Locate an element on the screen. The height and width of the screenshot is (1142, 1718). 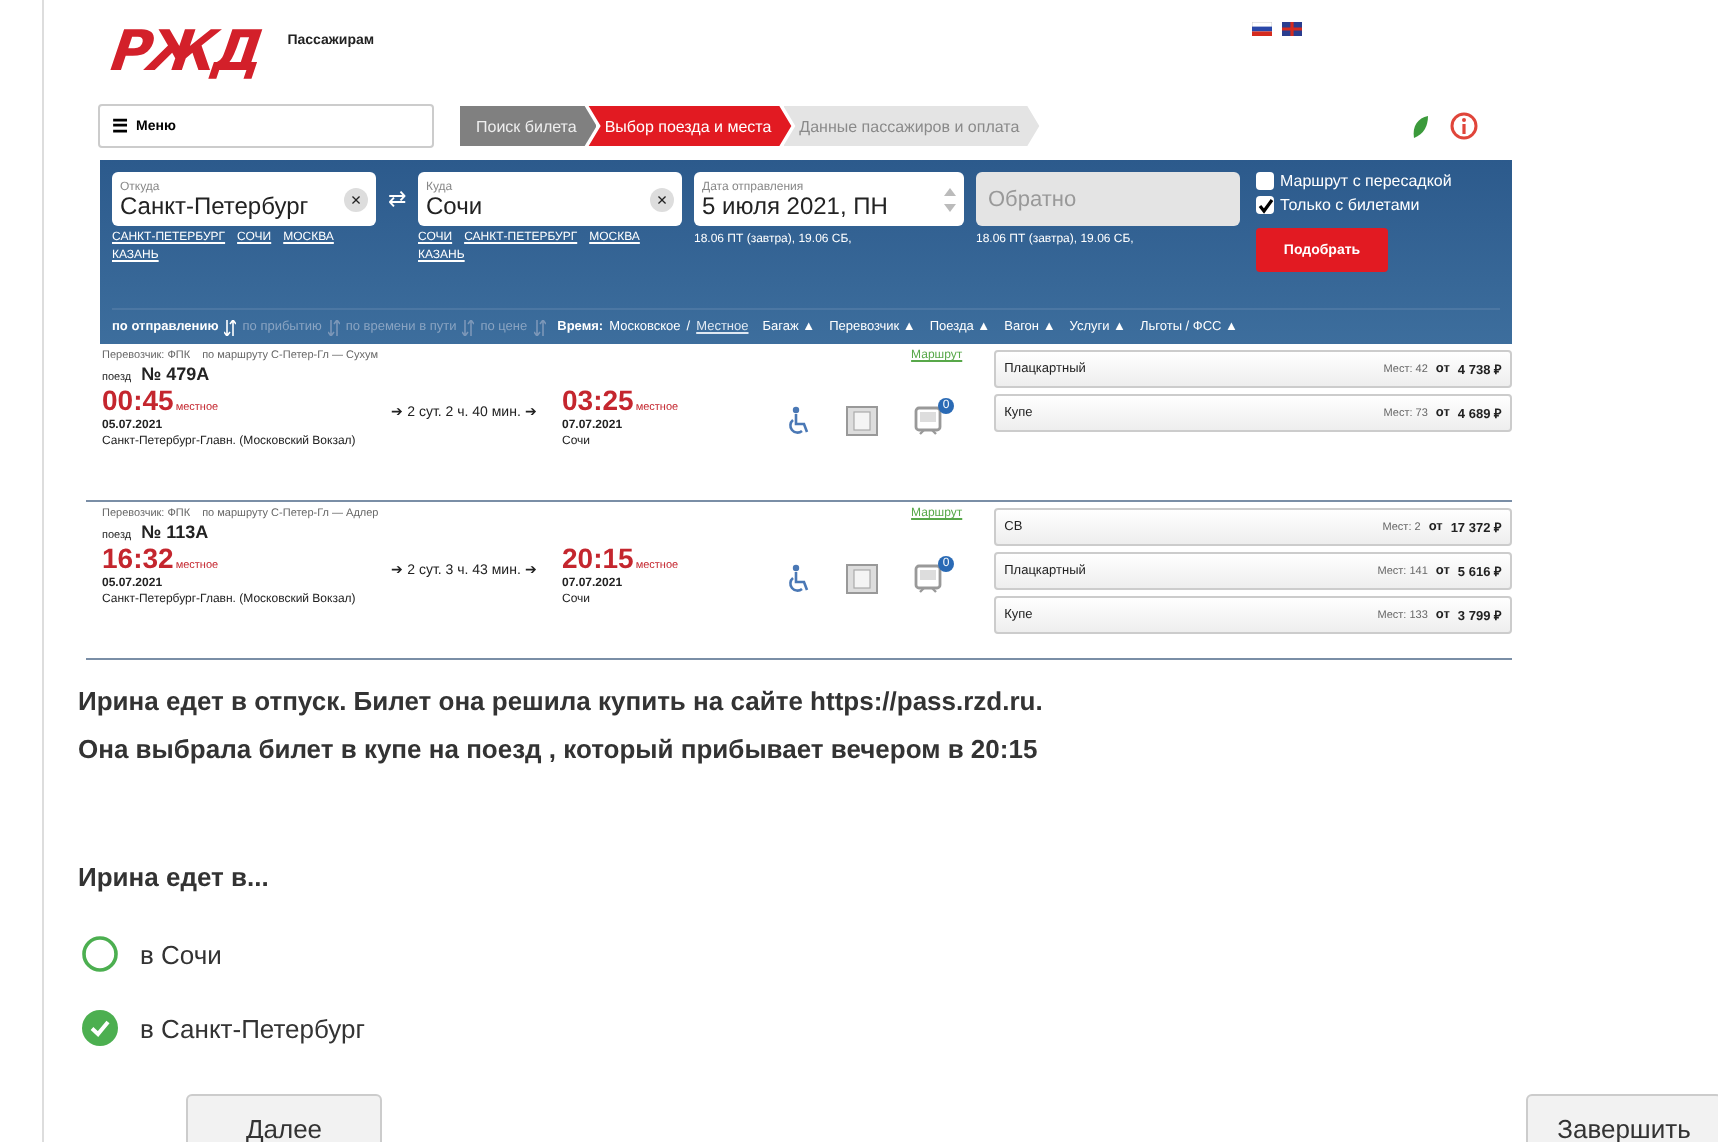
spinner-icon is located at coordinates (950, 199).